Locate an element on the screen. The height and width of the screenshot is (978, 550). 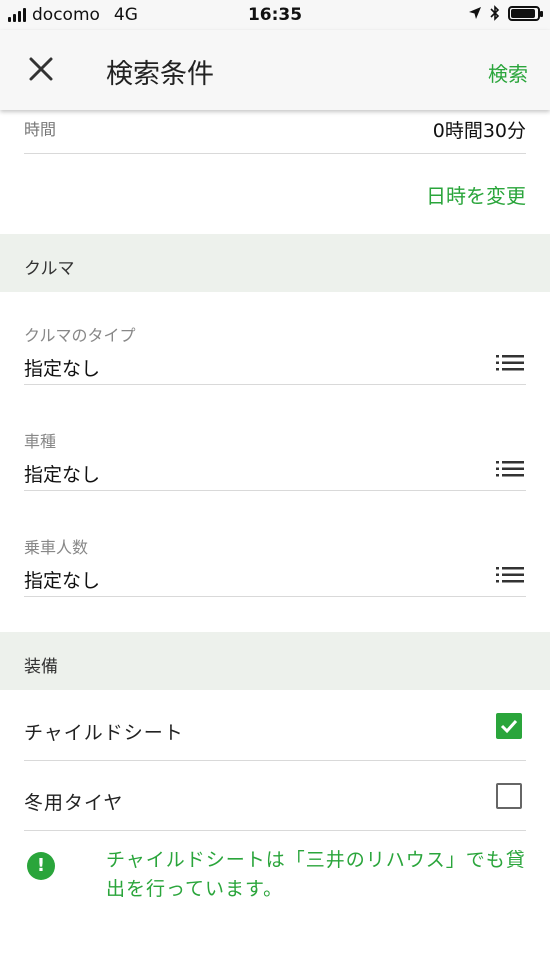
close-icon is located at coordinates (41, 69).